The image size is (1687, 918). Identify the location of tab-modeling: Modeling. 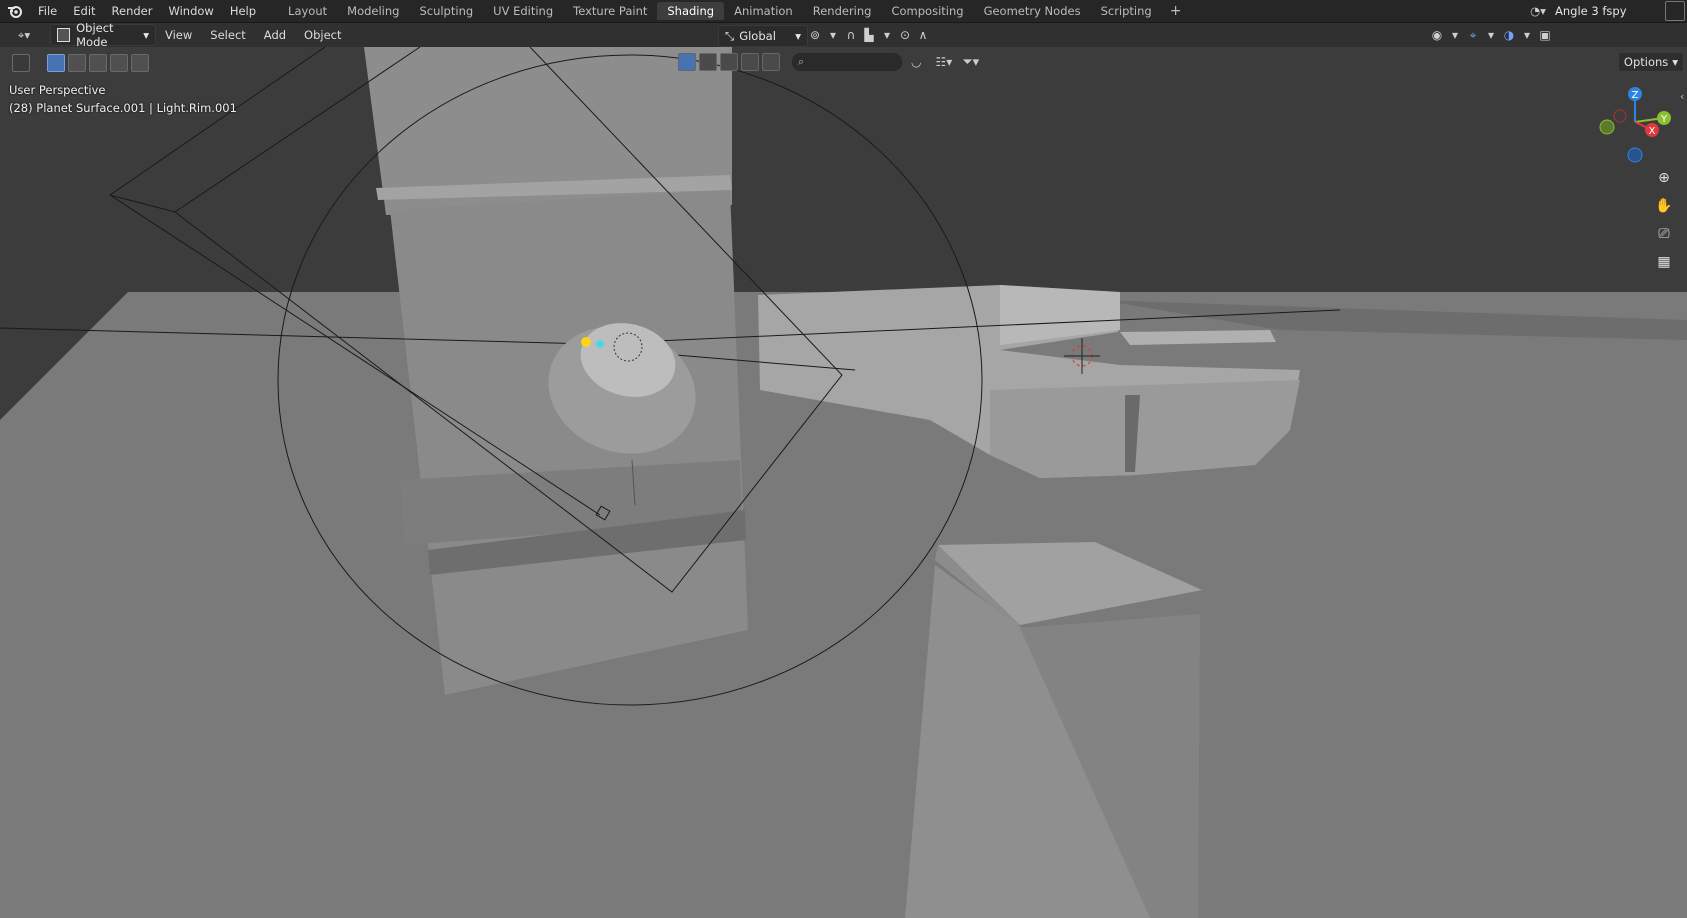
(373, 11).